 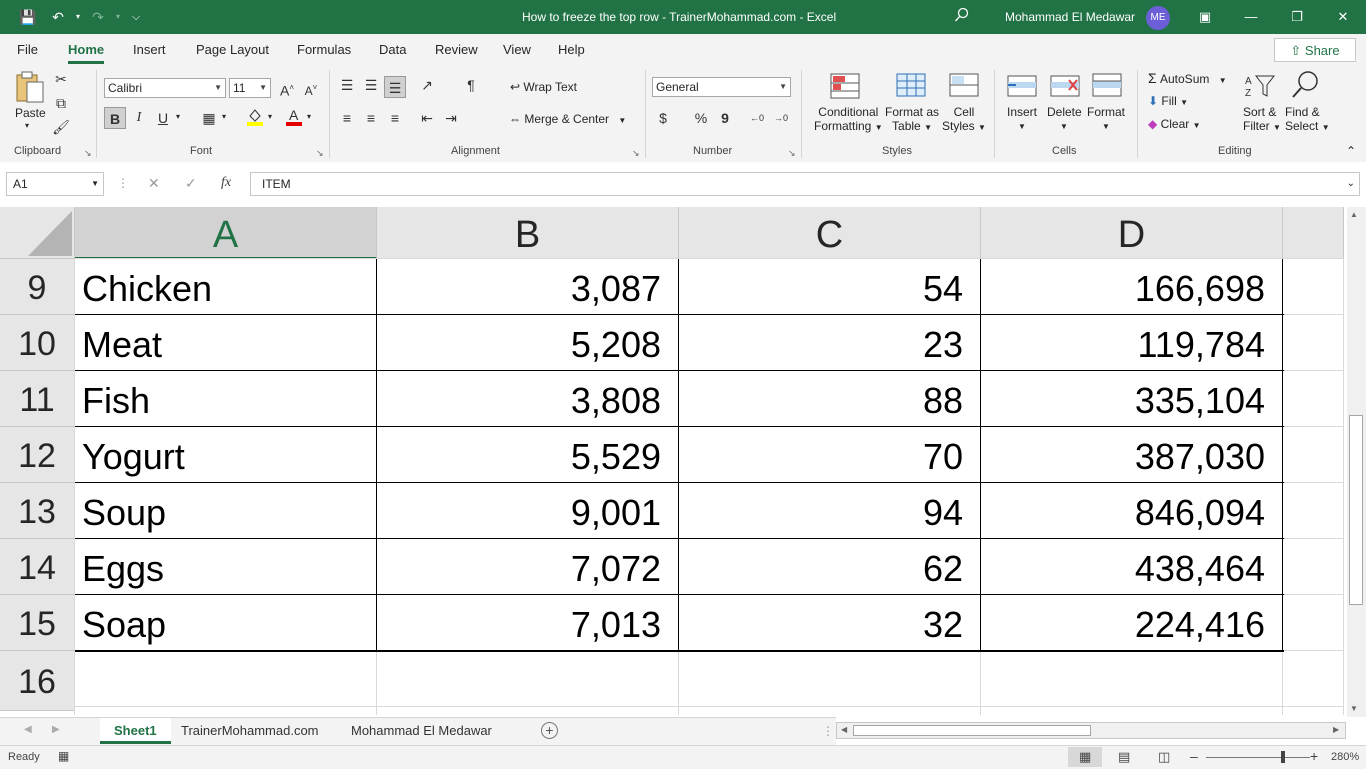 I want to click on enter-icon: ✓, so click(x=191, y=183).